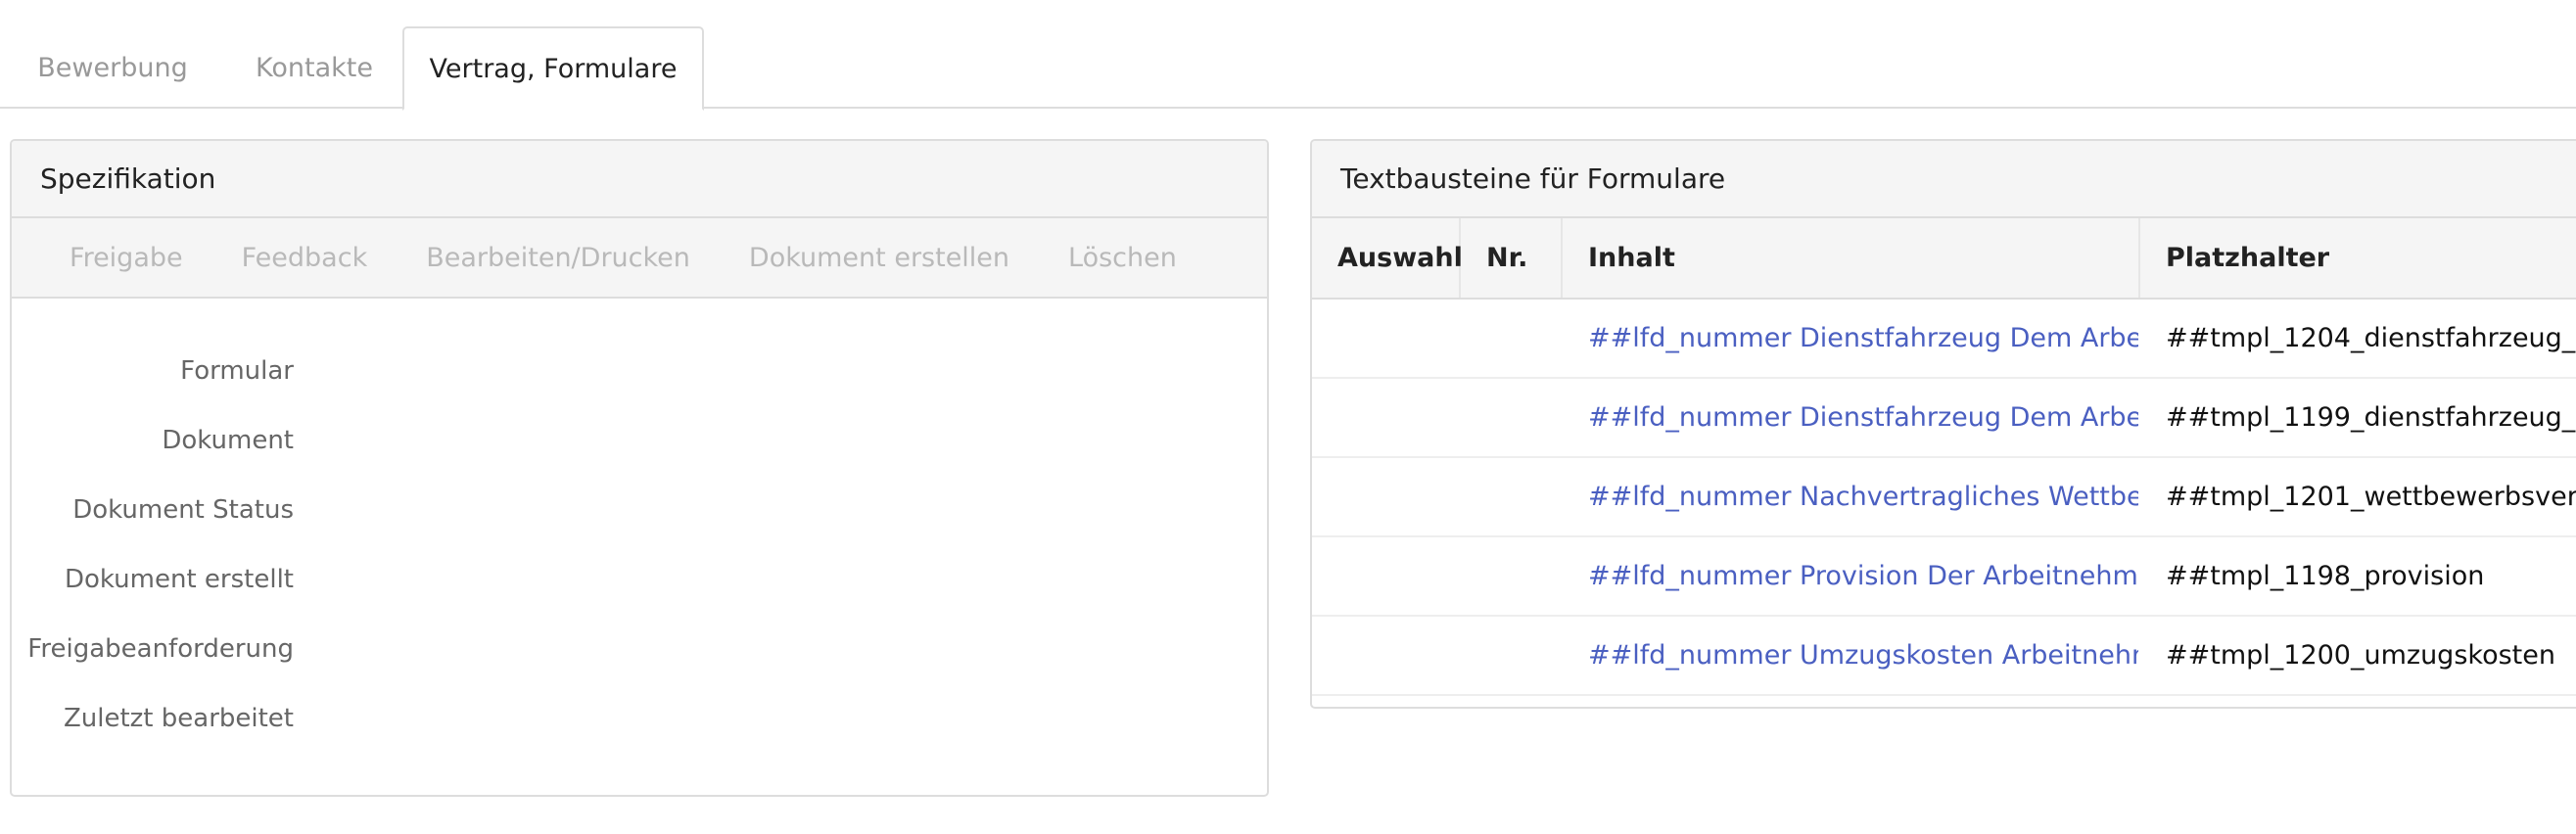 The height and width of the screenshot is (834, 2576). What do you see at coordinates (558, 258) in the screenshot?
I see `bearbeiten-drucken-button: Bearbeiten/Drucken` at bounding box center [558, 258].